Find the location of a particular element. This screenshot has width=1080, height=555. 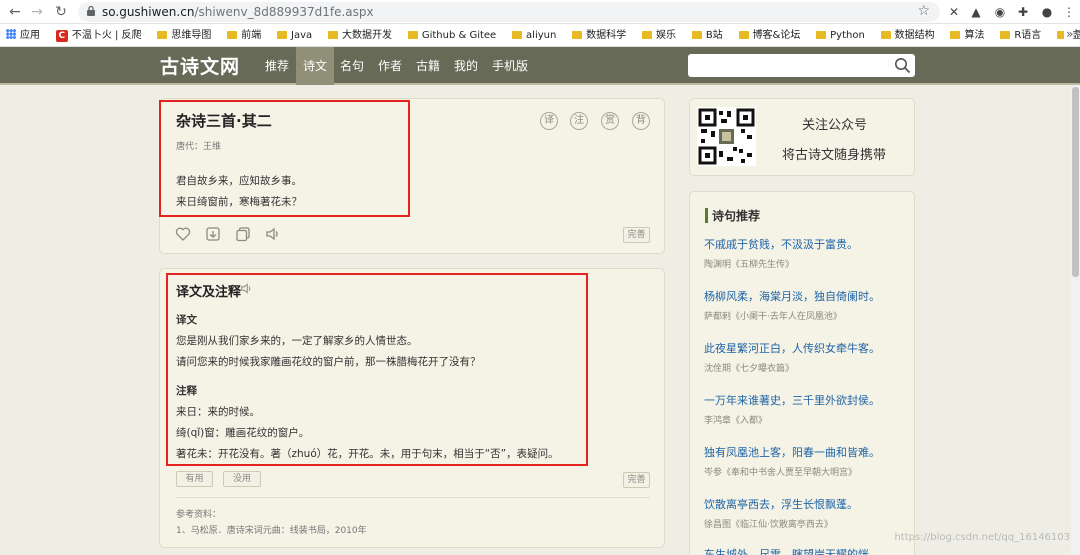

reference-line: 1、马松原．唐诗宋词元曲：线装书局，2010年 is located at coordinates (271, 531).